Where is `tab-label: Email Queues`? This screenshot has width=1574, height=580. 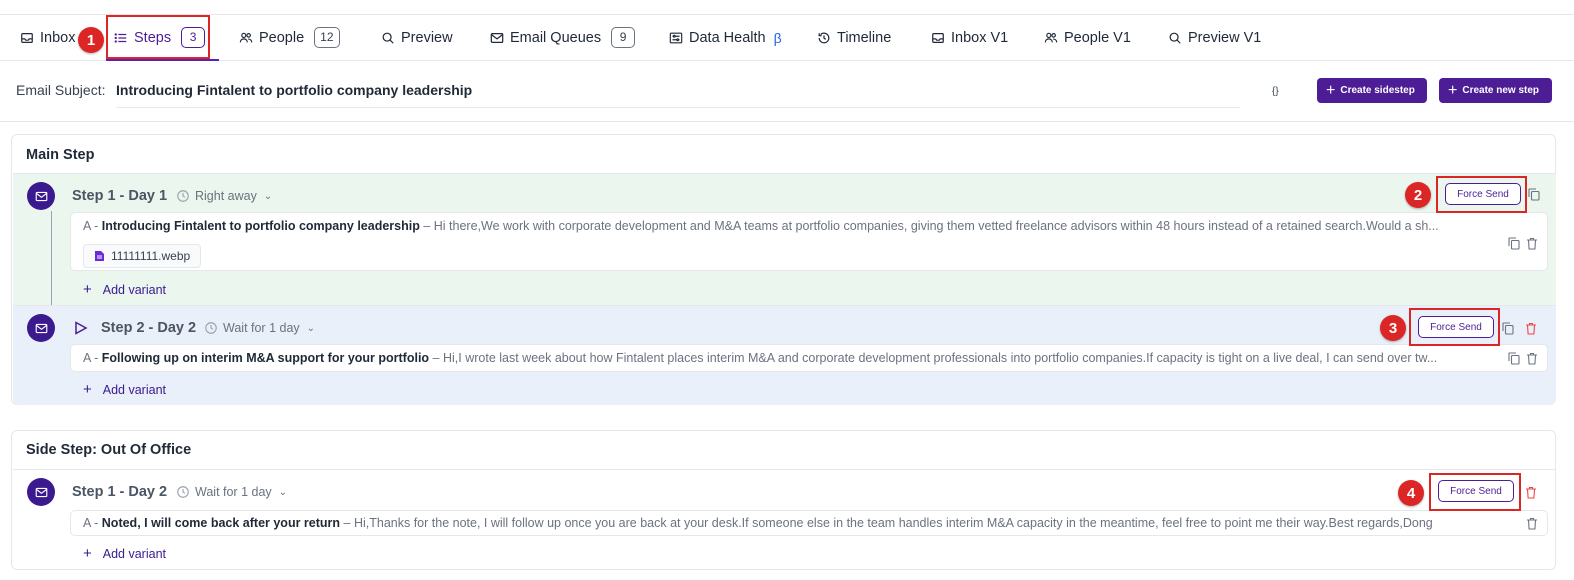
tab-label: Email Queues is located at coordinates (556, 37).